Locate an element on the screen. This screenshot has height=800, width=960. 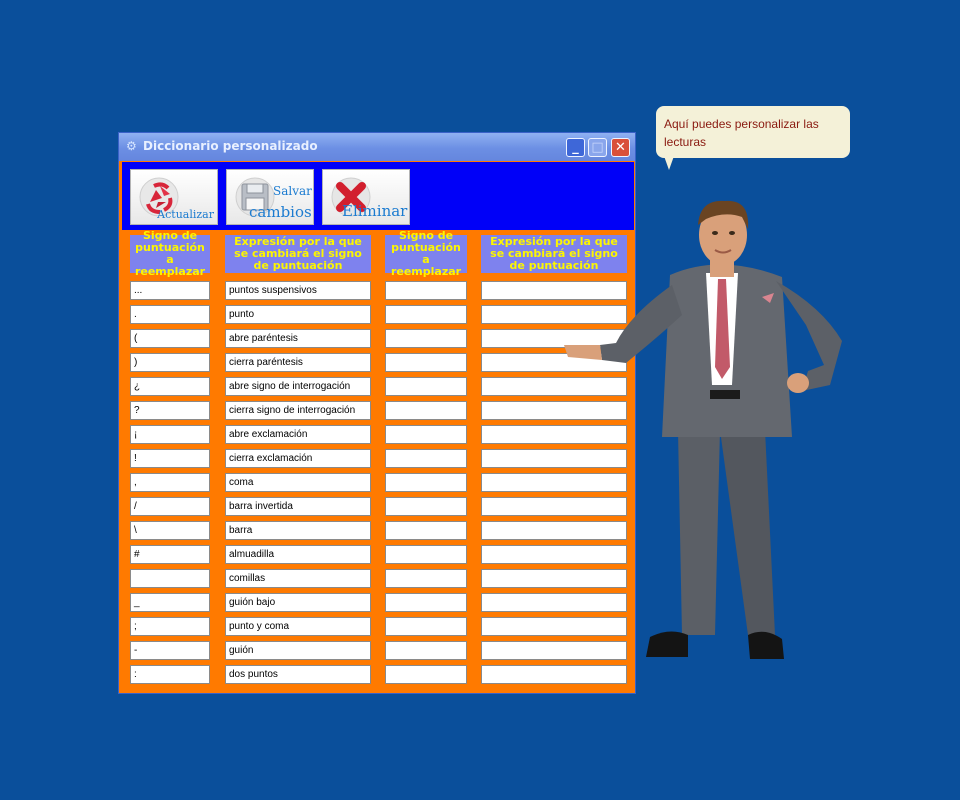
update-button: Actualizar is located at coordinates (174, 197).